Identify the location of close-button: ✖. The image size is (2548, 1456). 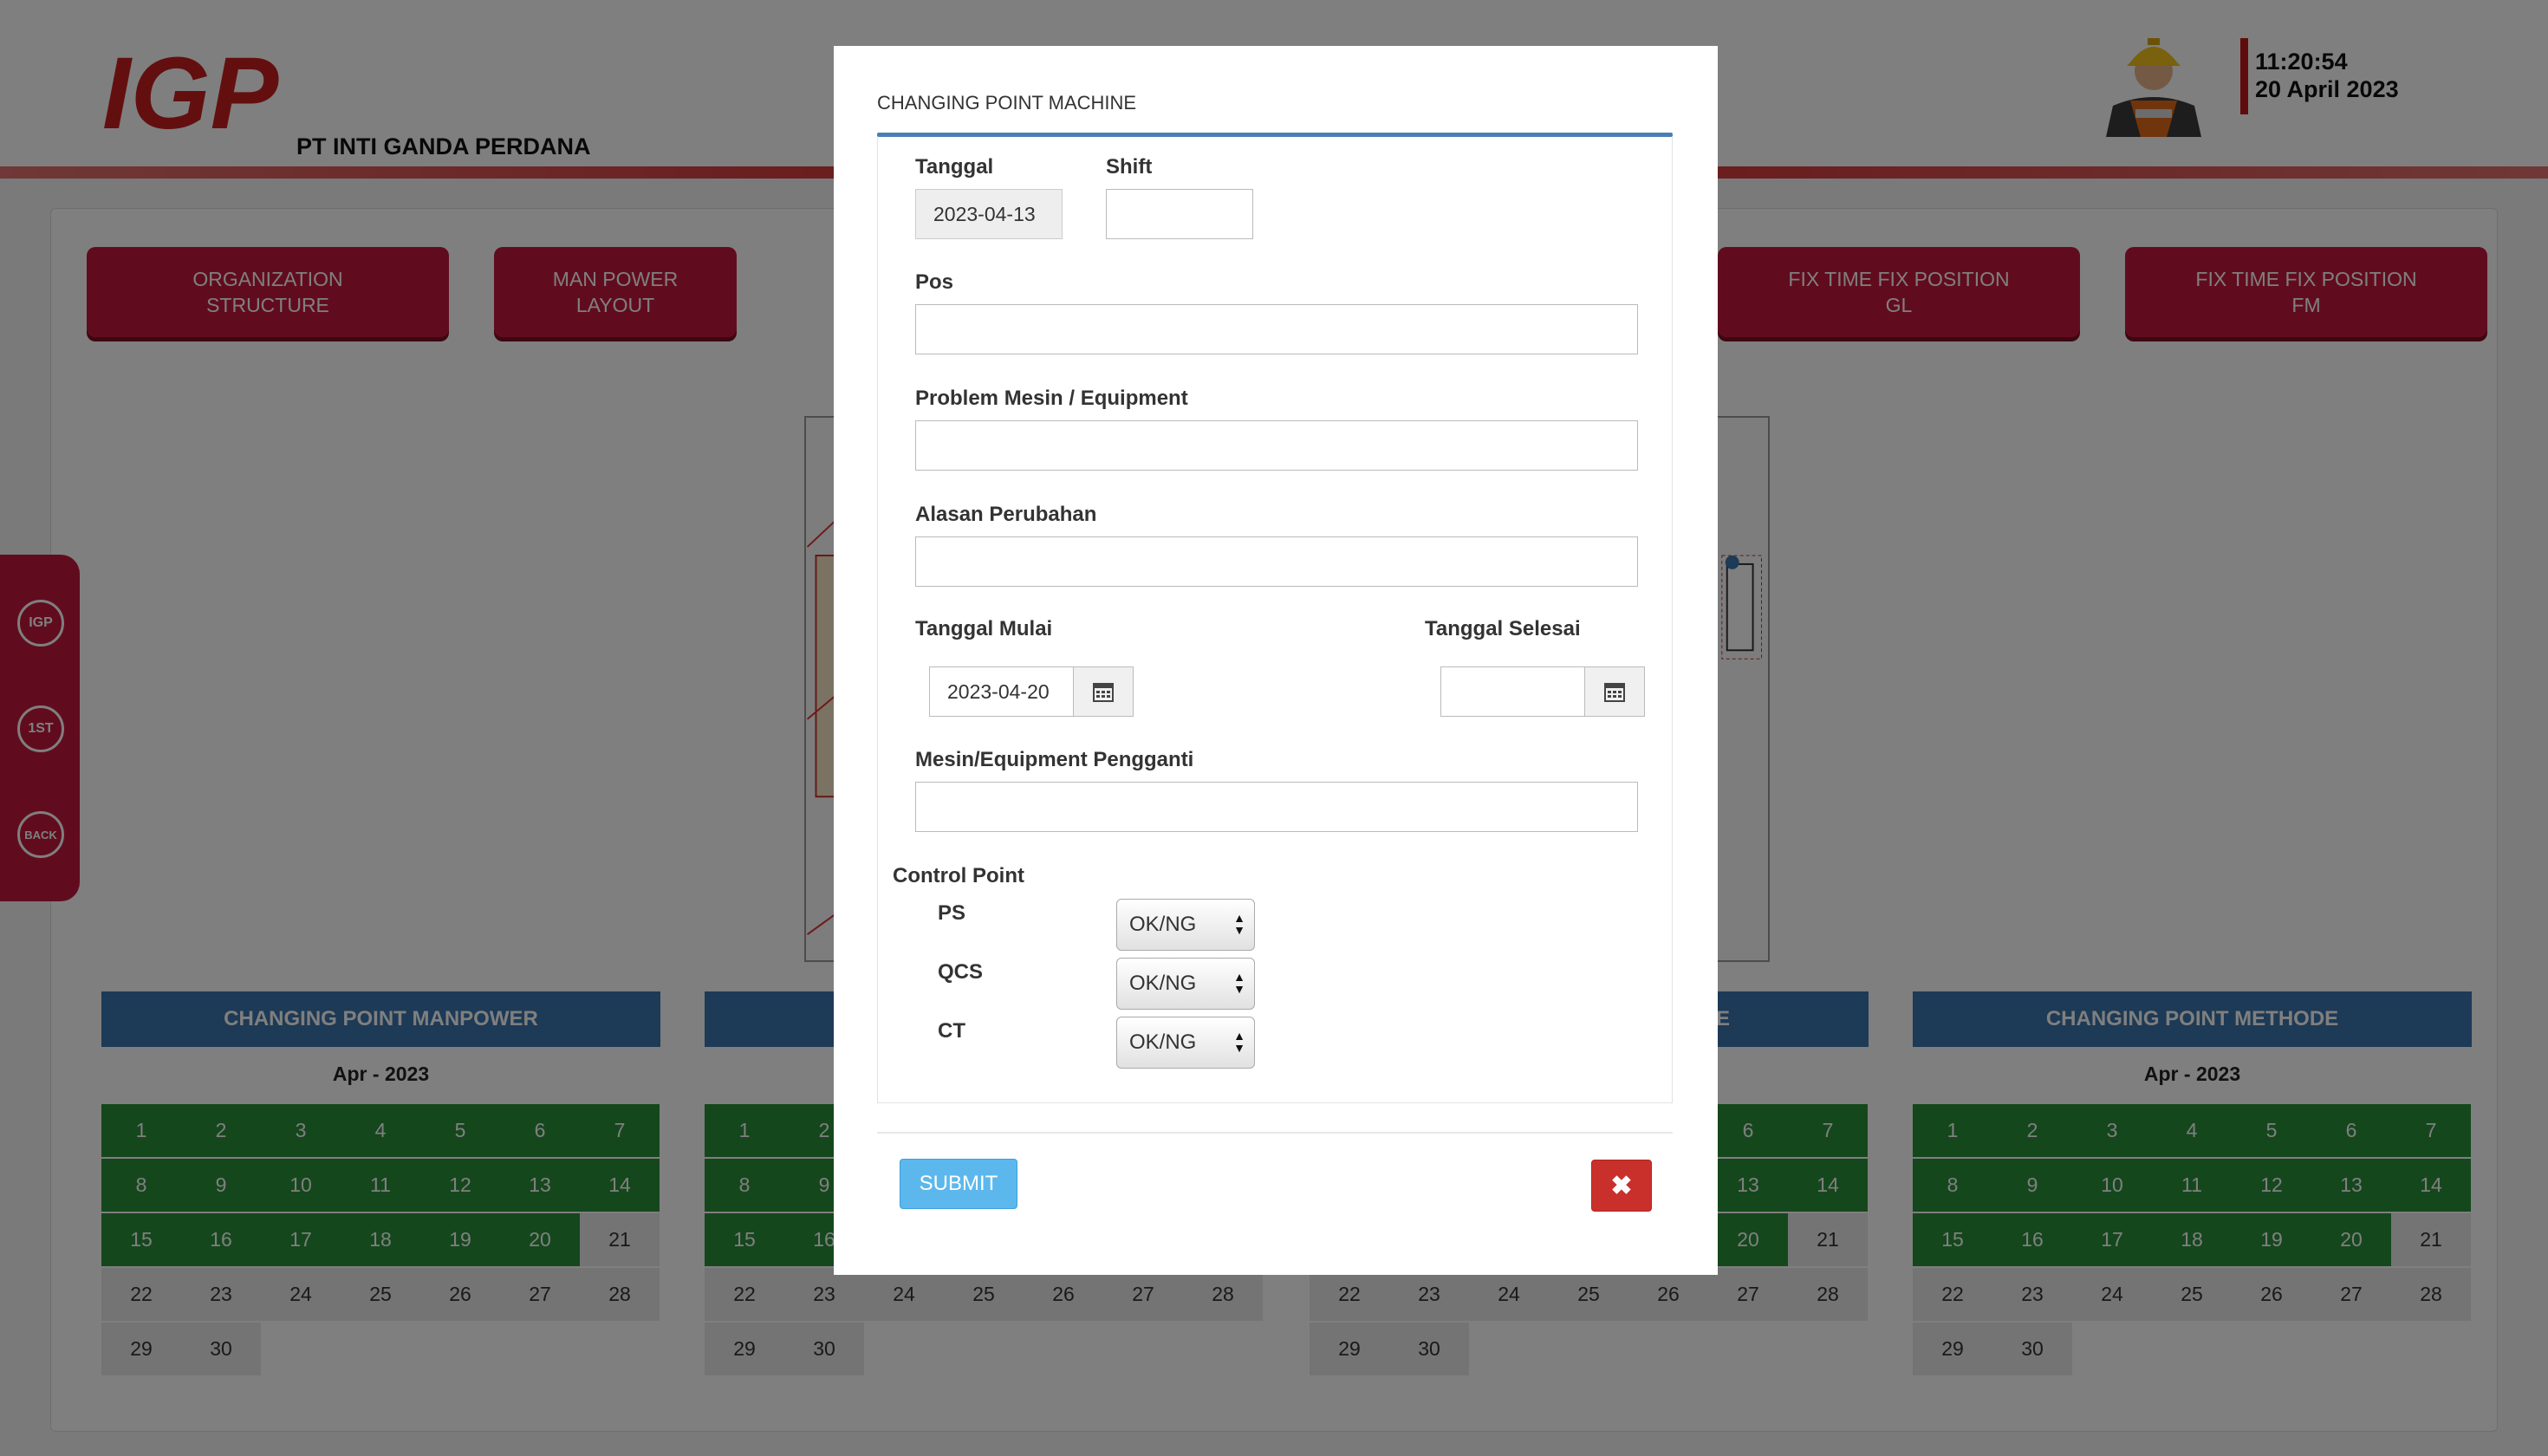
(1621, 1186).